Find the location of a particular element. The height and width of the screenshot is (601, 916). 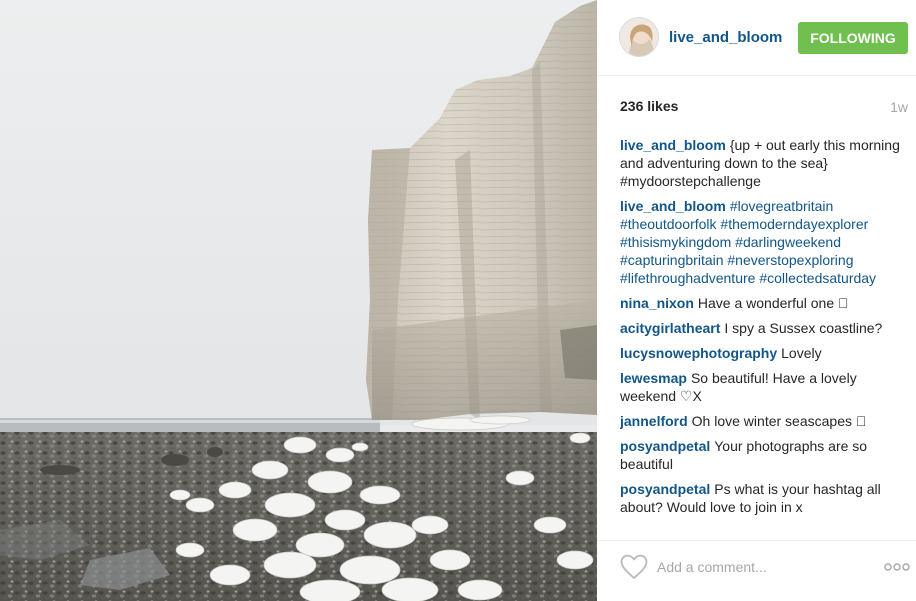

add-comment-input is located at coordinates (762, 567).